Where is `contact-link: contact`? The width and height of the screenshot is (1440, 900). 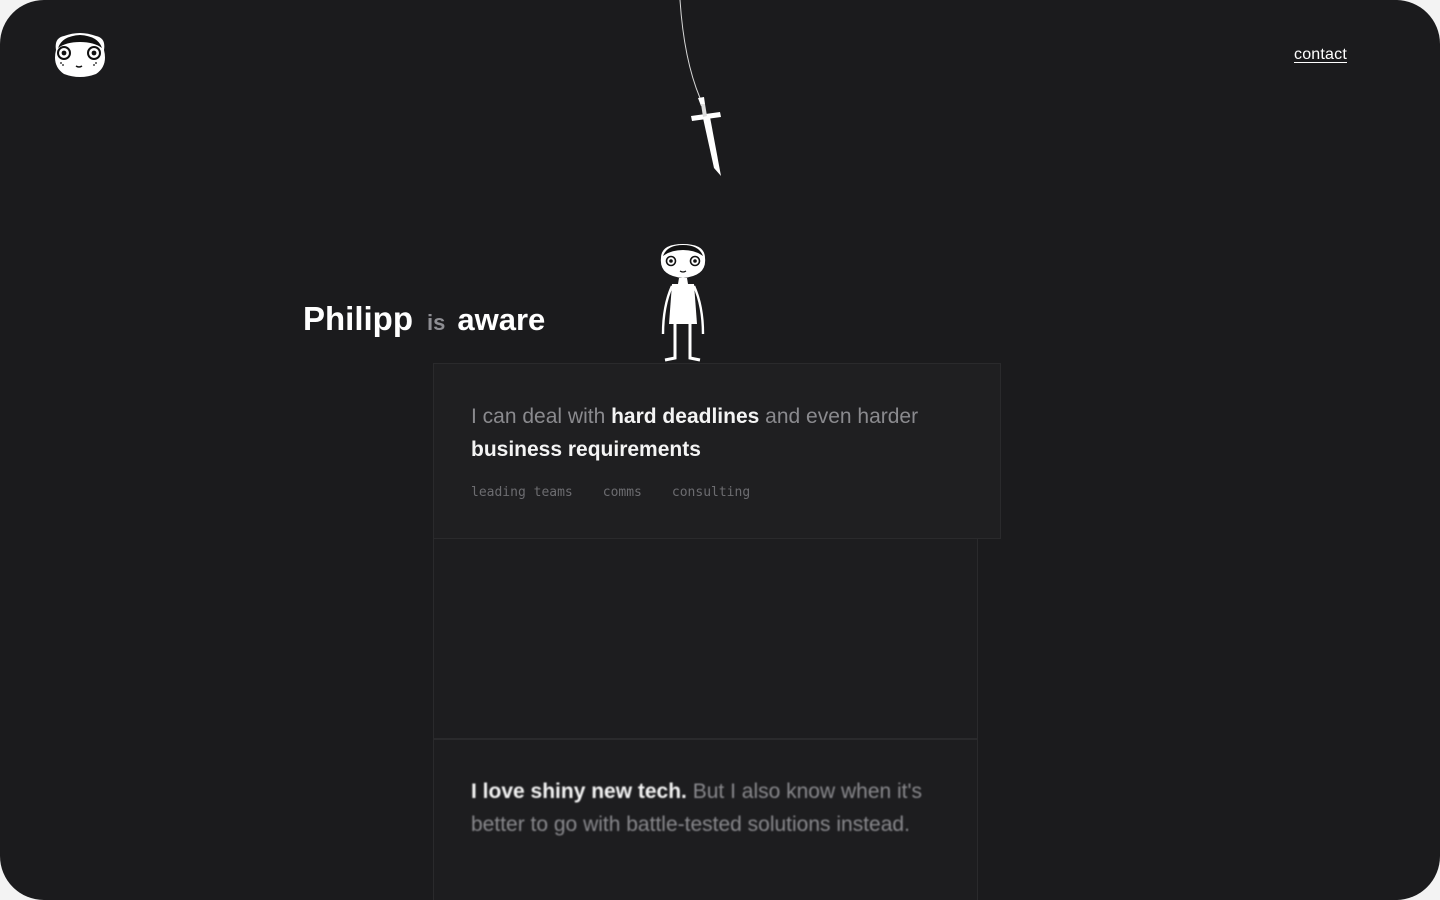
contact-link: contact is located at coordinates (1320, 55).